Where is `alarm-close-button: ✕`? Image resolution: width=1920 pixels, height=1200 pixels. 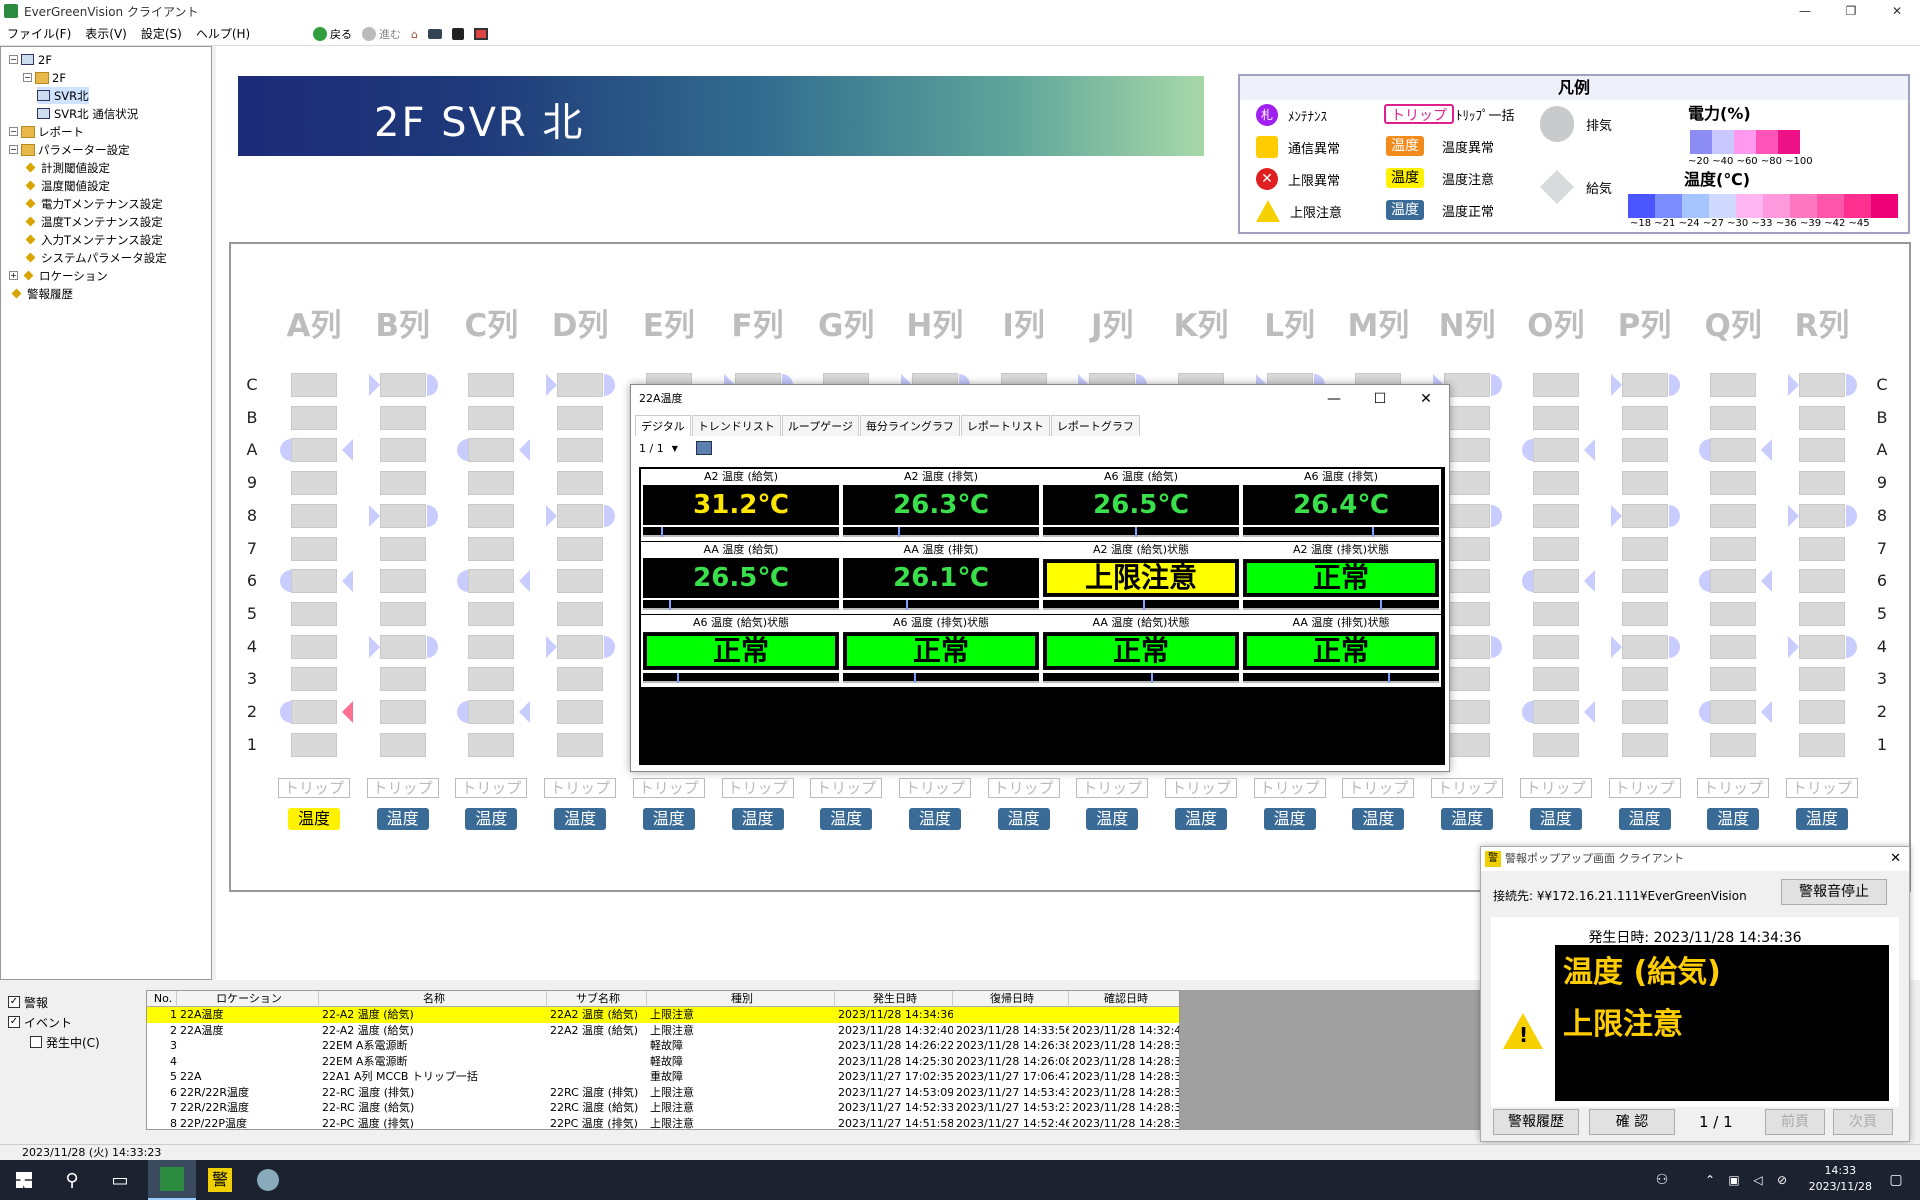 alarm-close-button: ✕ is located at coordinates (1895, 858).